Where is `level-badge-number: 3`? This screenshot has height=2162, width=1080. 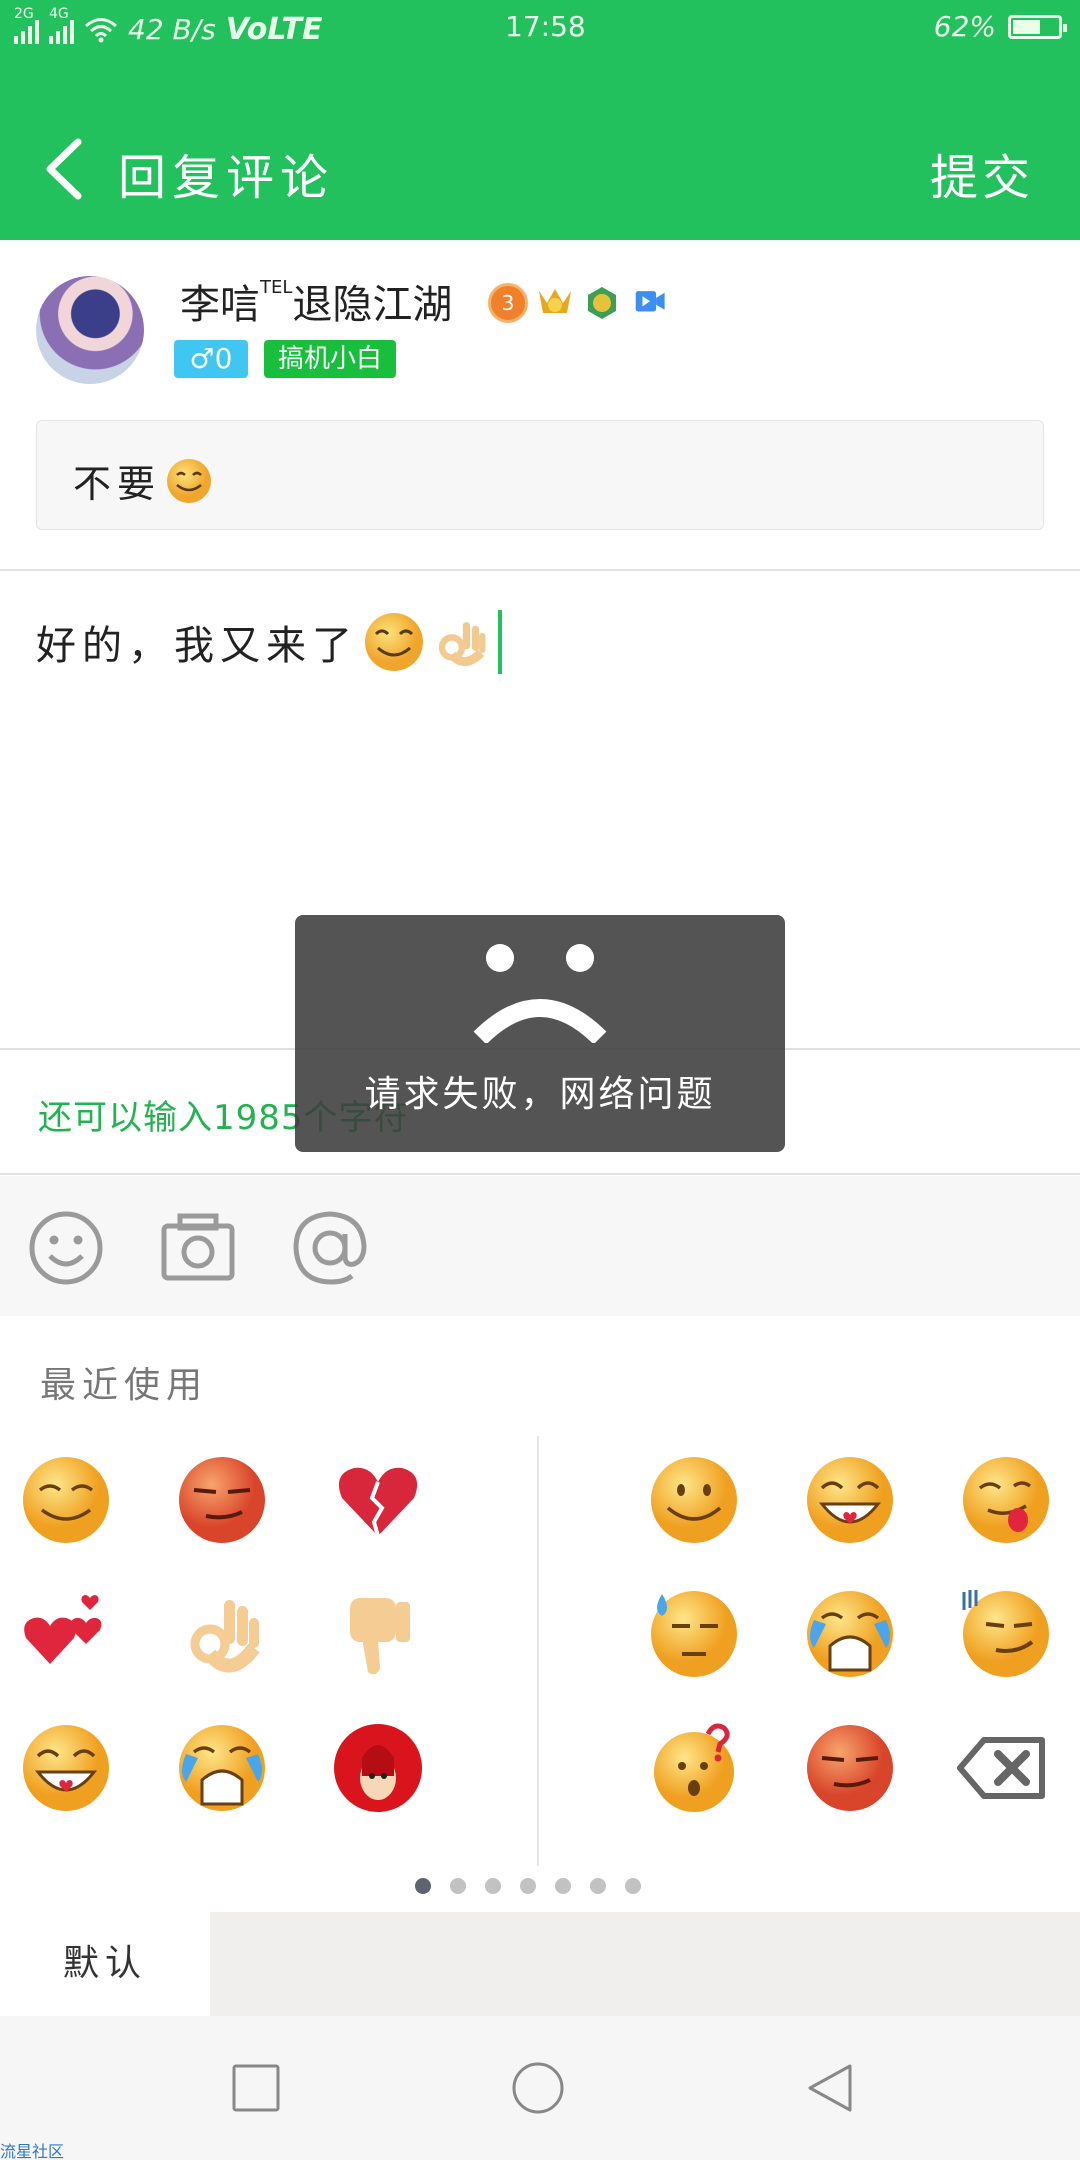 level-badge-number: 3 is located at coordinates (508, 303).